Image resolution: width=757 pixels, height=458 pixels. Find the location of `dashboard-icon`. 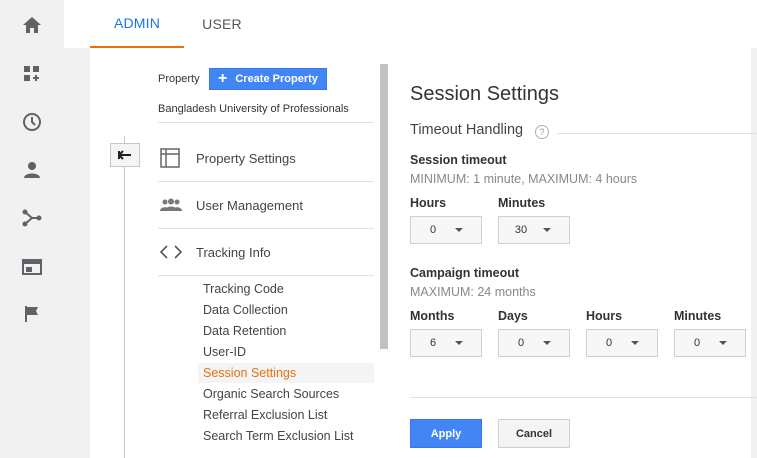

dashboard-icon is located at coordinates (32, 74).